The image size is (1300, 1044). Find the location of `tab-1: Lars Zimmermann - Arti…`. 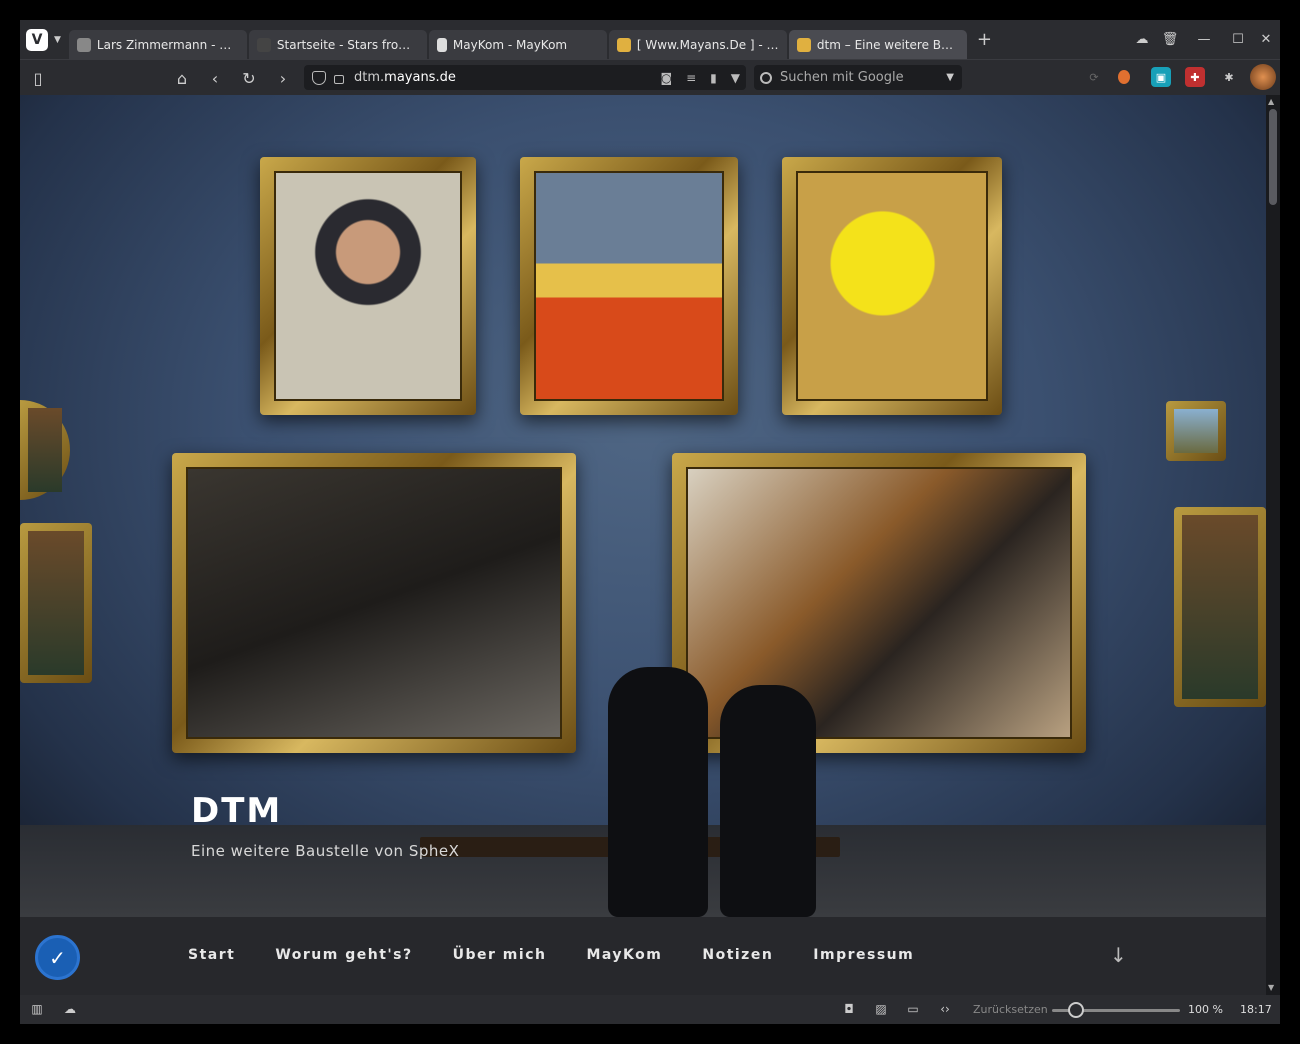

tab-1: Lars Zimmermann - Arti… is located at coordinates (157, 44).